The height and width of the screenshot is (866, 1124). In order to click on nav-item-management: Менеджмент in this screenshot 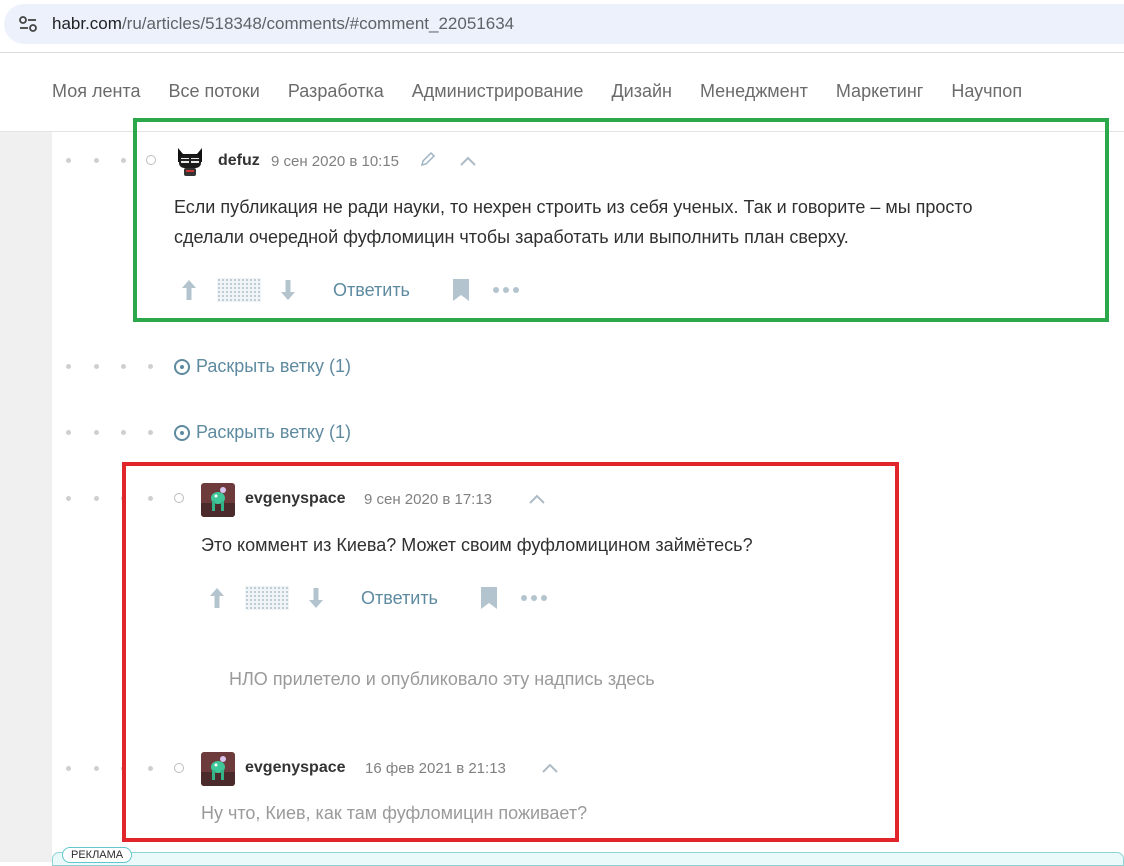, I will do `click(754, 91)`.